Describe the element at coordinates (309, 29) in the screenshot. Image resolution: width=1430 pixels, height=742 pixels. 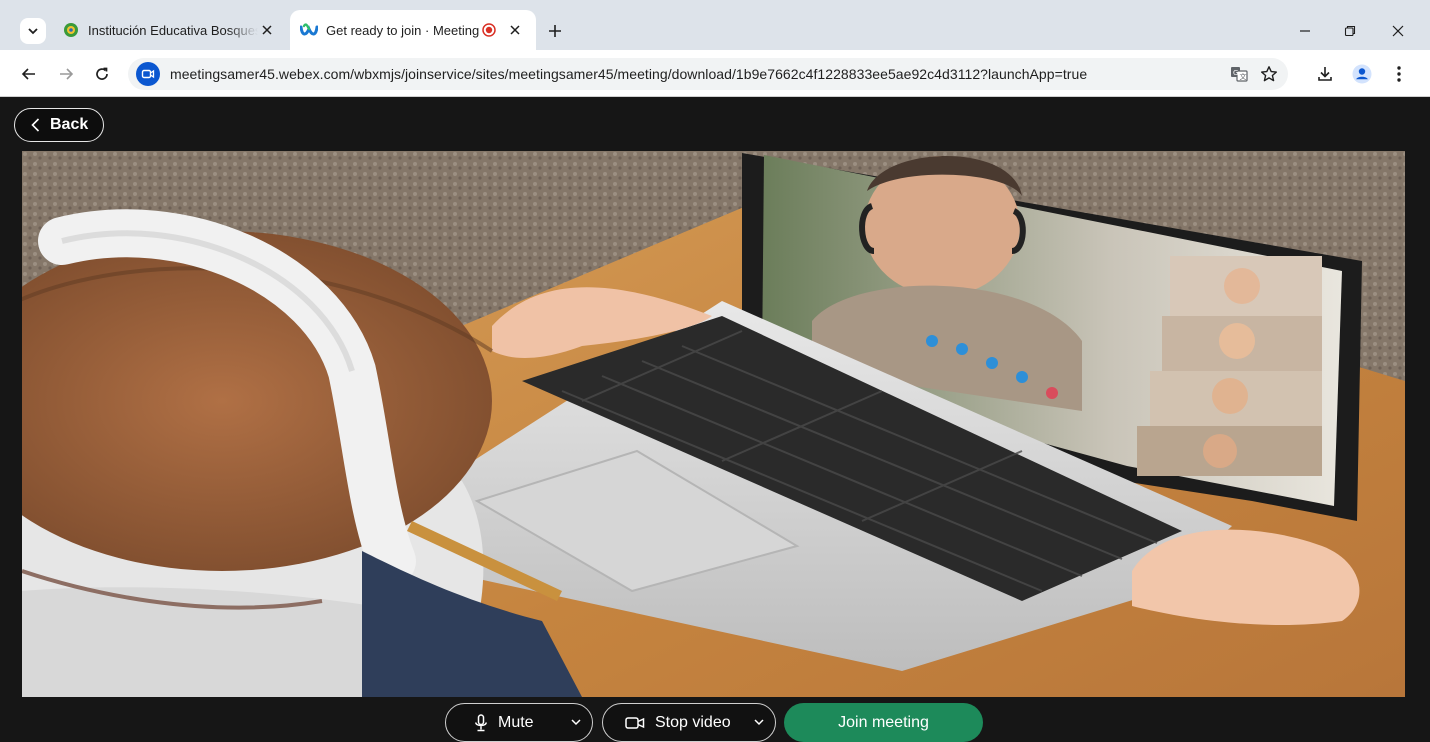
I see `webex-icon` at that location.